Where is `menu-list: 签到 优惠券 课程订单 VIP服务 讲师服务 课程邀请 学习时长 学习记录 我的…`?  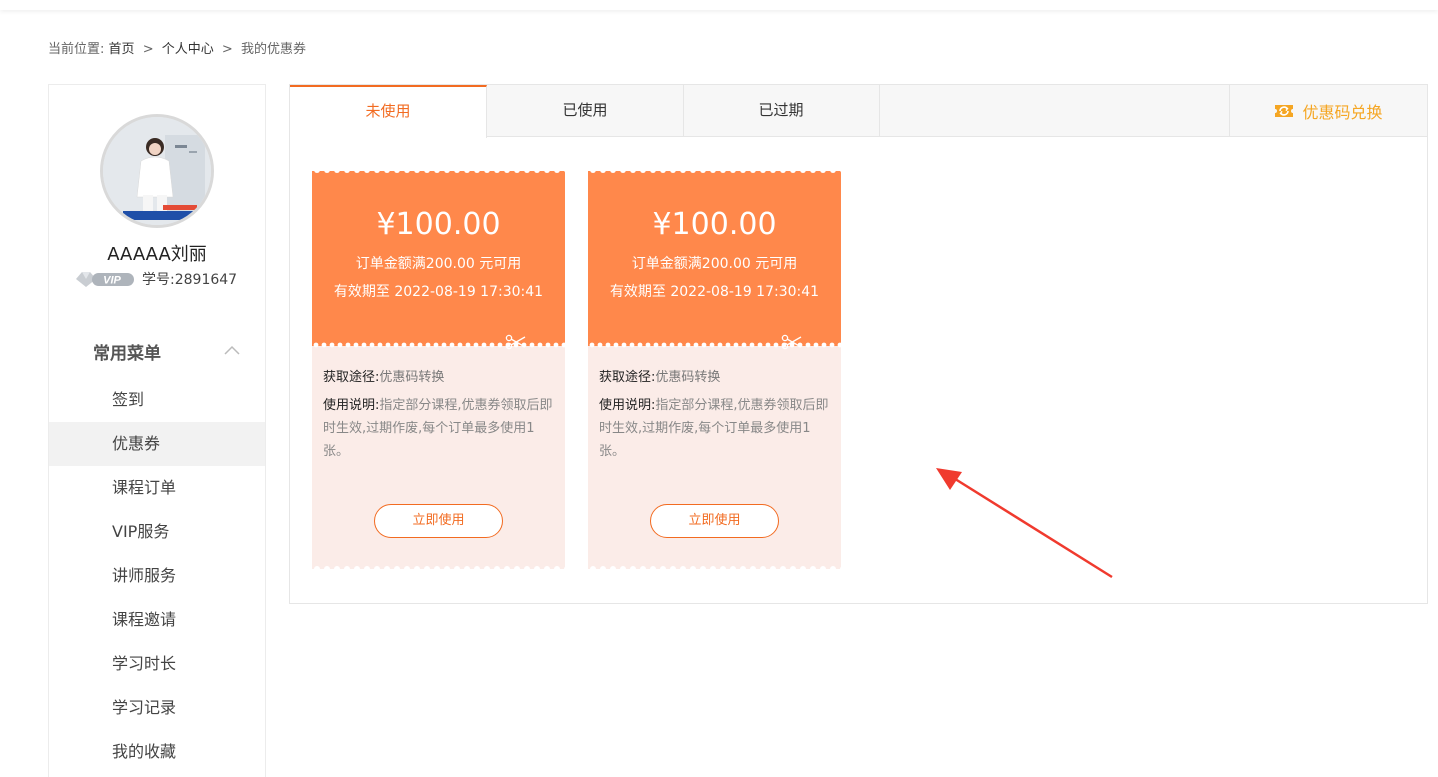 menu-list: 签到 优惠券 课程订单 VIP服务 讲师服务 课程邀请 学习时长 学习记录 我的… is located at coordinates (157, 576).